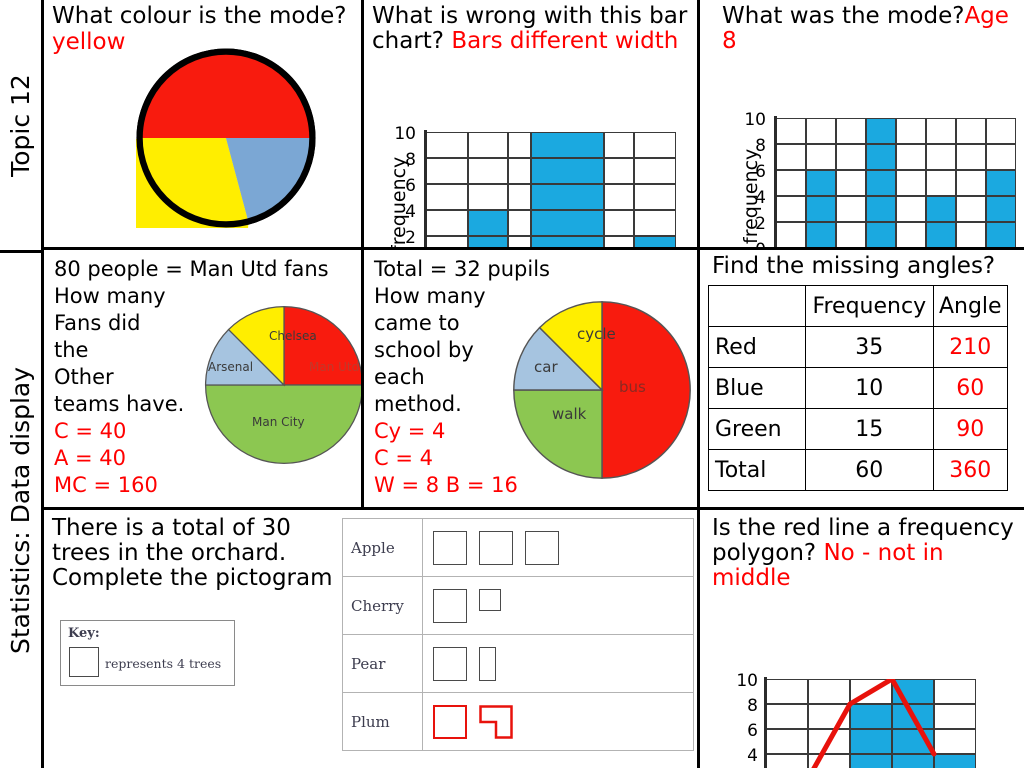 This screenshot has width=1024, height=768. Describe the element at coordinates (558, 547) in the screenshot. I see `pictogram-symbols-apple` at that location.